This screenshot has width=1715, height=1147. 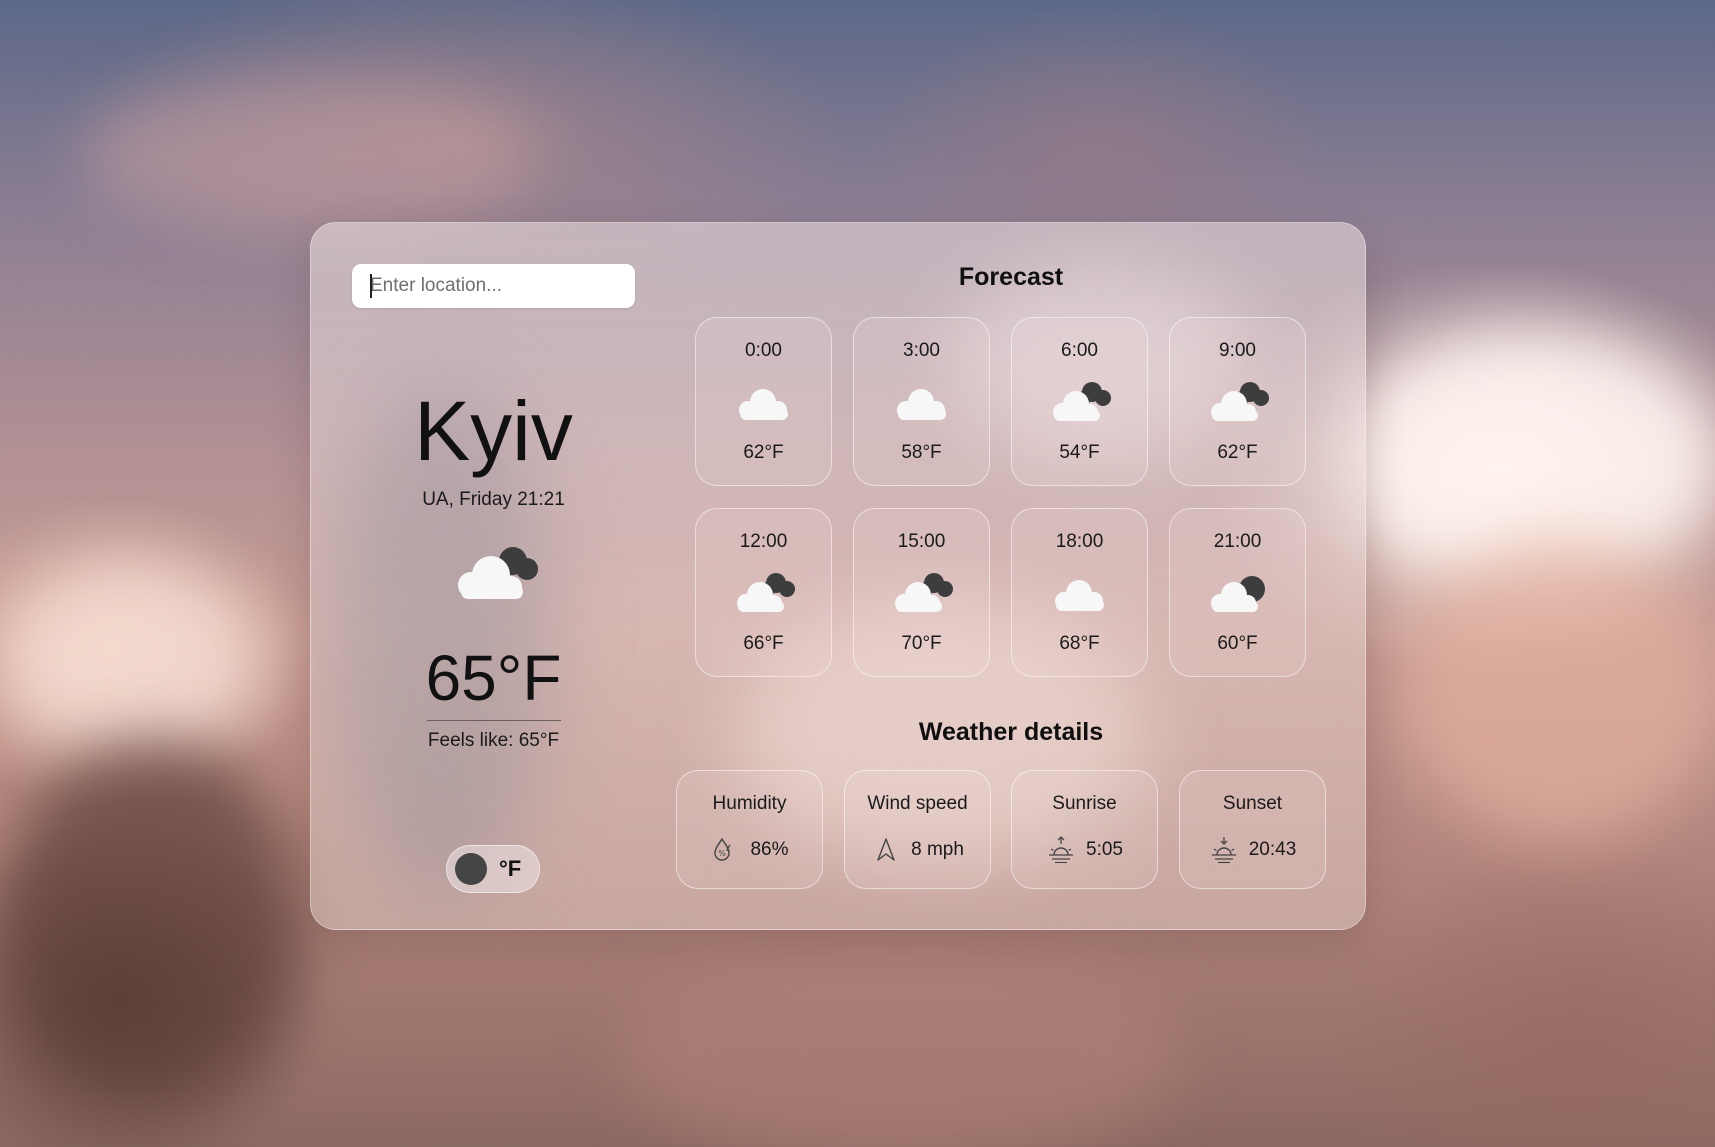 What do you see at coordinates (510, 868) in the screenshot?
I see `unit-label: °F` at bounding box center [510, 868].